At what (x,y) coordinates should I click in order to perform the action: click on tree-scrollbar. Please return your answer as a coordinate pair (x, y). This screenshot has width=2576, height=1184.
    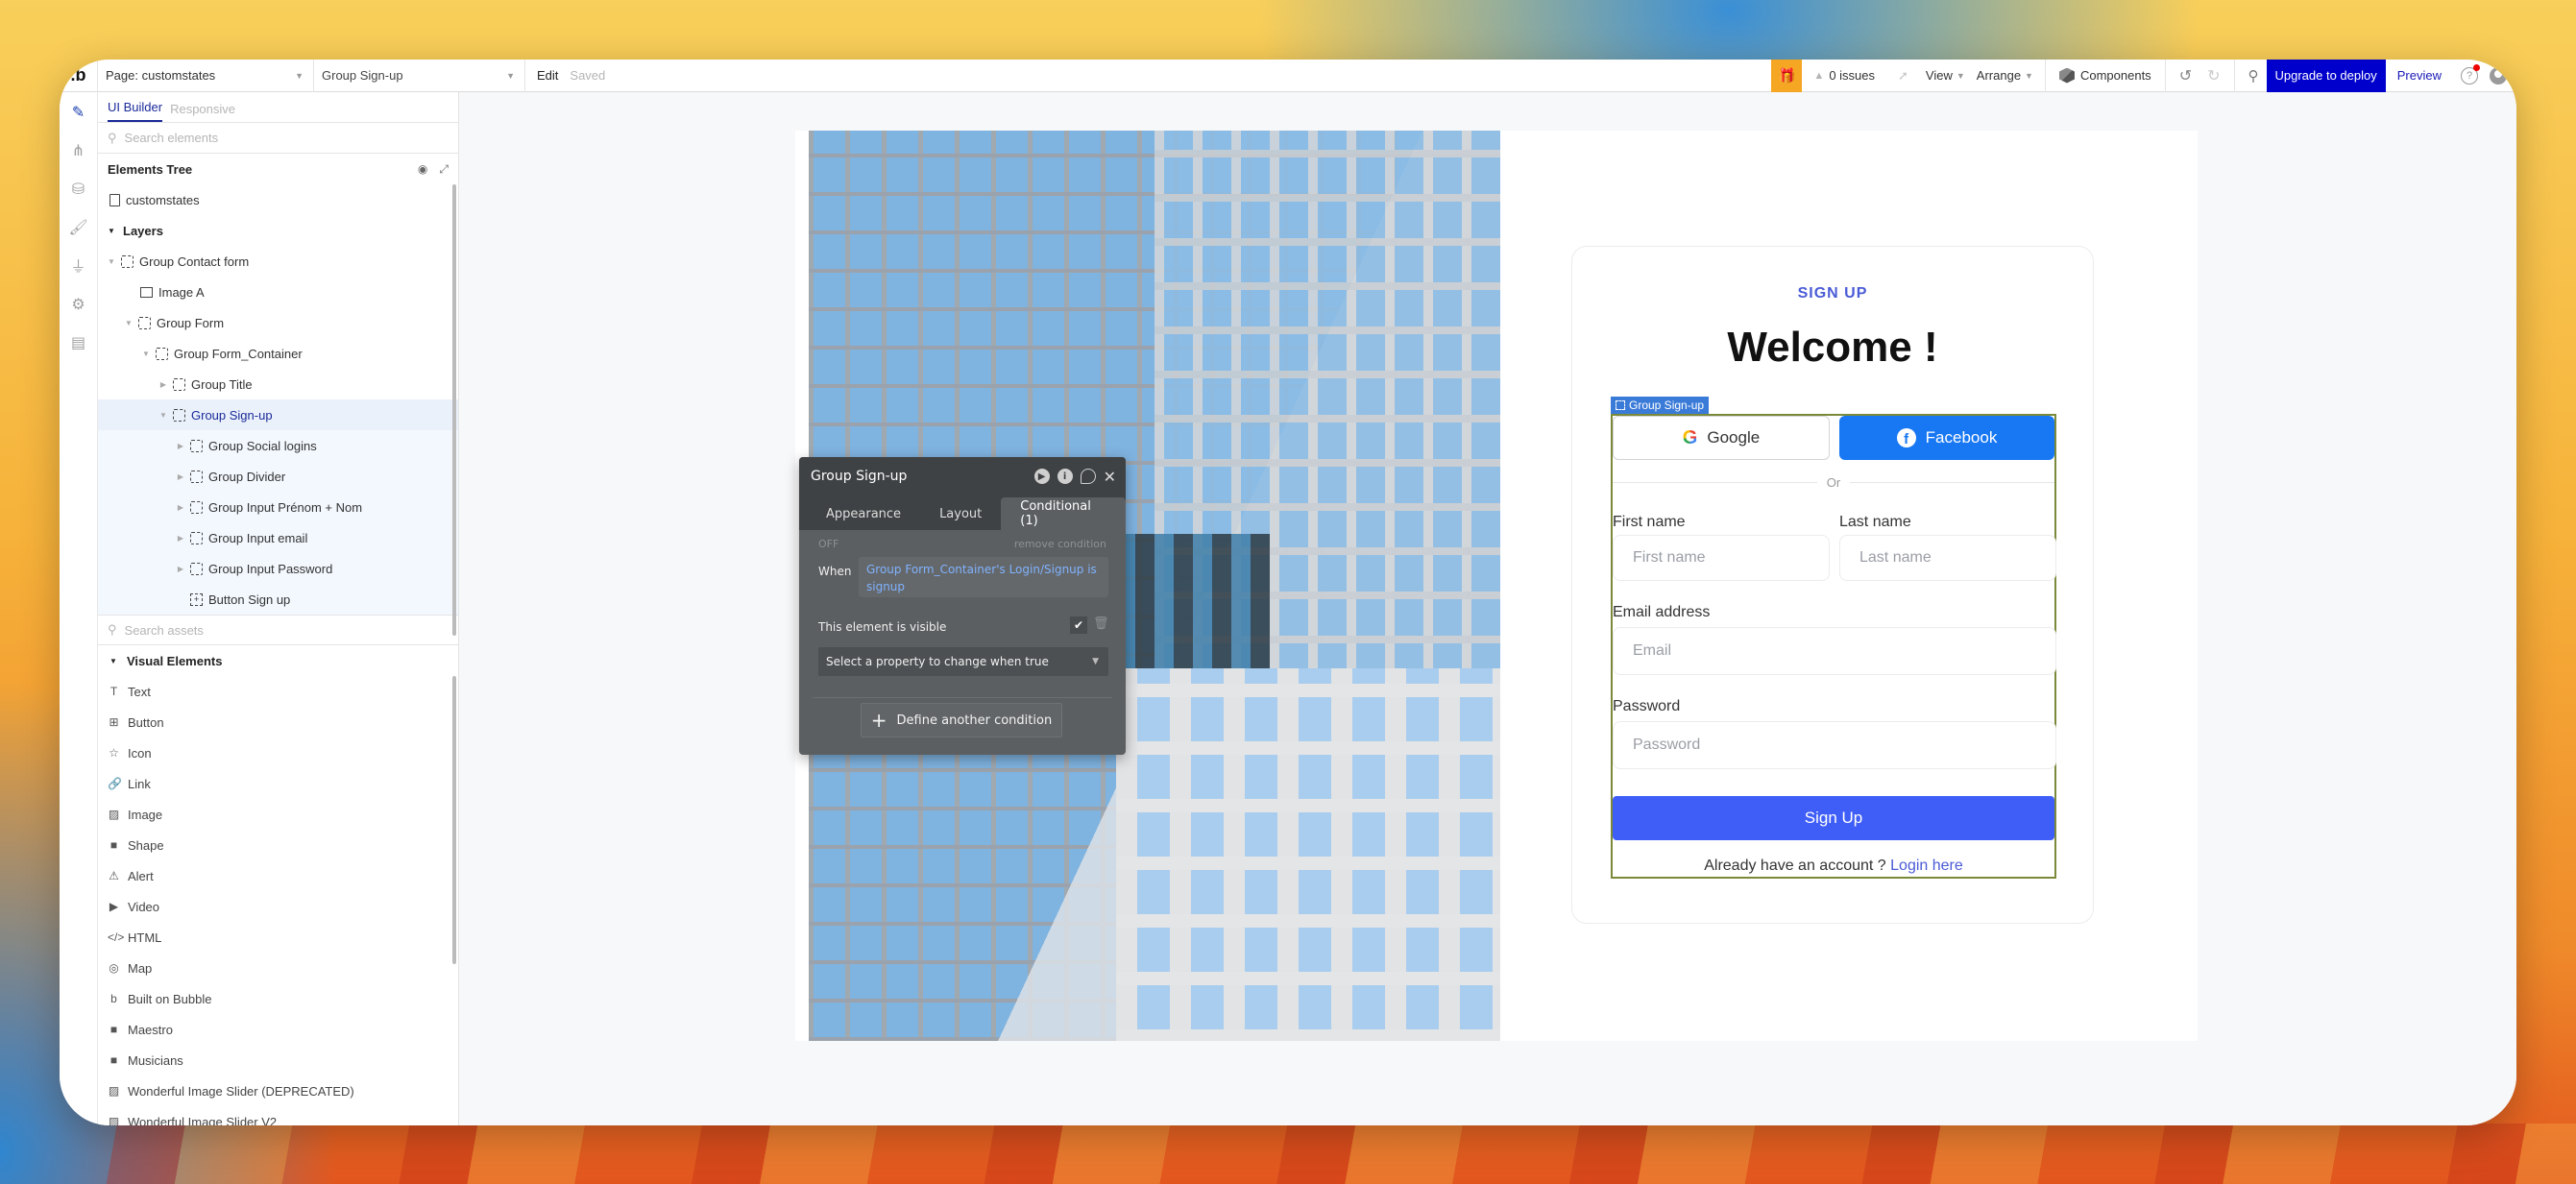
    Looking at the image, I should click on (454, 410).